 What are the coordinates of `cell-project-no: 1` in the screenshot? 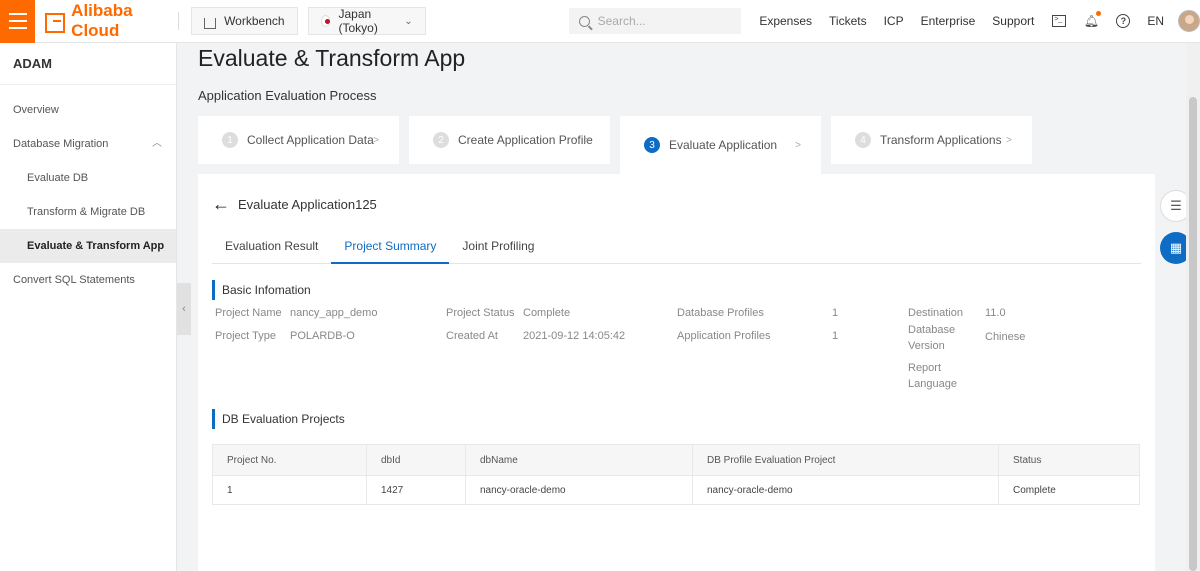 It's located at (289, 490).